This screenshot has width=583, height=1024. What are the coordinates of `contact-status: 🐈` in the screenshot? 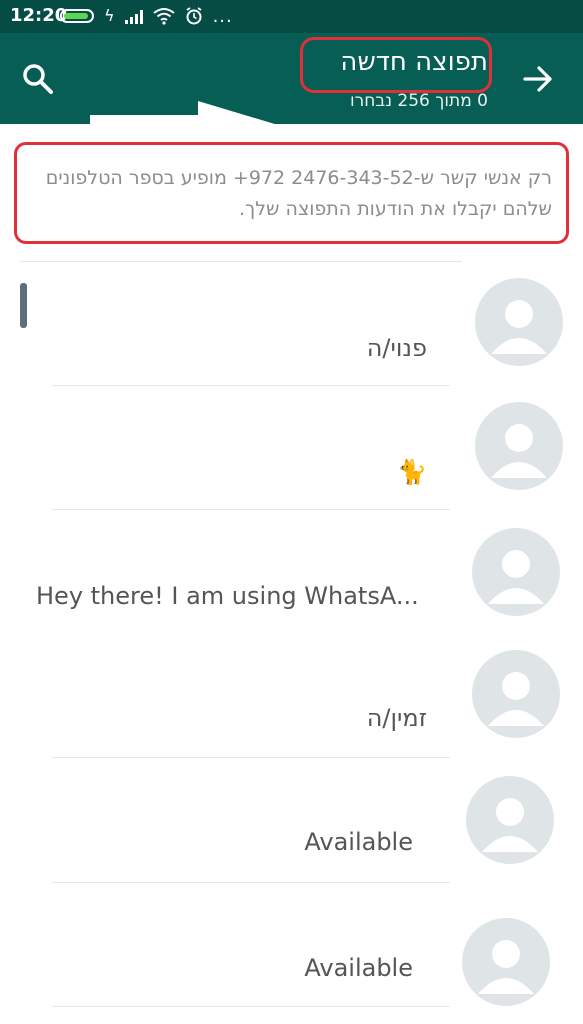 It's located at (412, 472).